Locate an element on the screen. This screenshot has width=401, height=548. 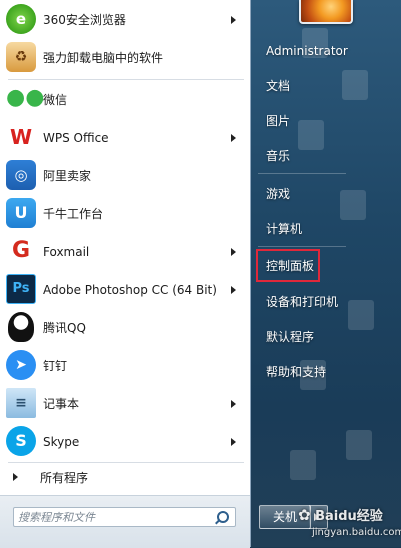
user-avatar is located at coordinates (326, 12).